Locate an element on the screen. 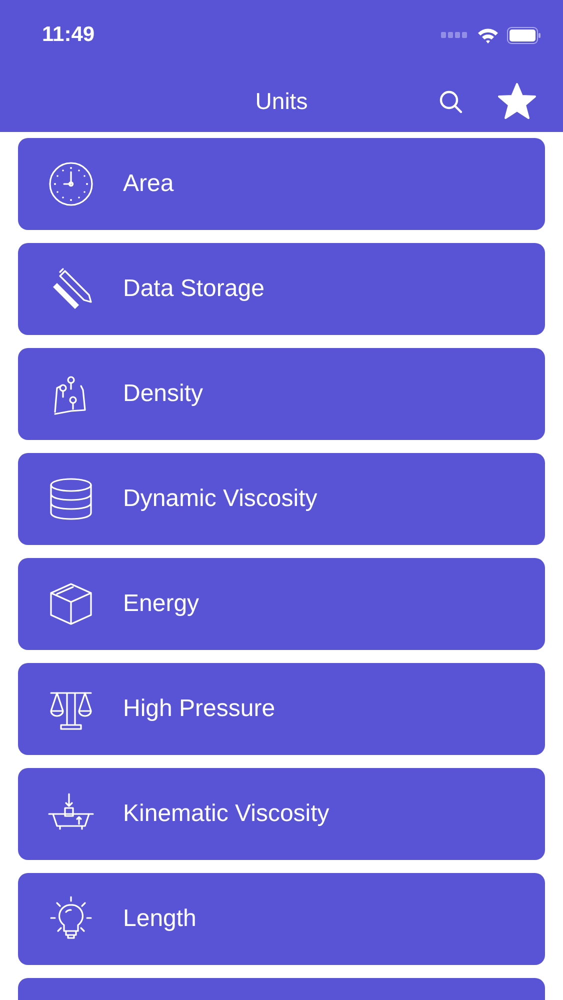  signal-icon is located at coordinates (455, 35).